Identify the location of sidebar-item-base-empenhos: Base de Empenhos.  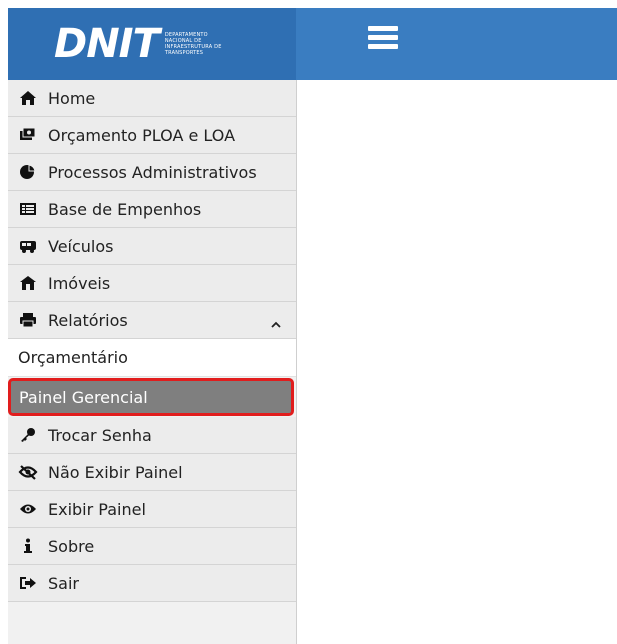
(152, 209).